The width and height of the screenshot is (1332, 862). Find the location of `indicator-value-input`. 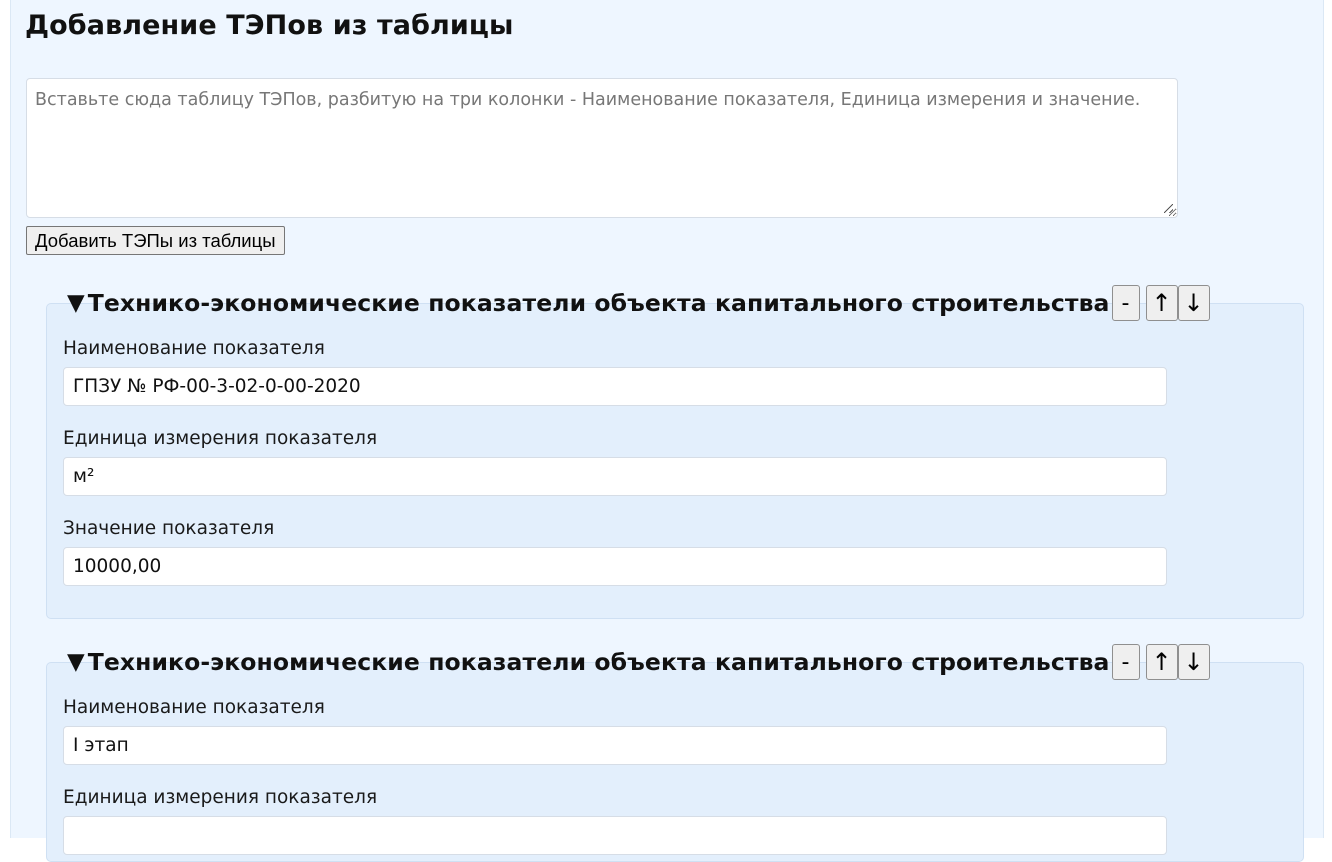

indicator-value-input is located at coordinates (615, 566).